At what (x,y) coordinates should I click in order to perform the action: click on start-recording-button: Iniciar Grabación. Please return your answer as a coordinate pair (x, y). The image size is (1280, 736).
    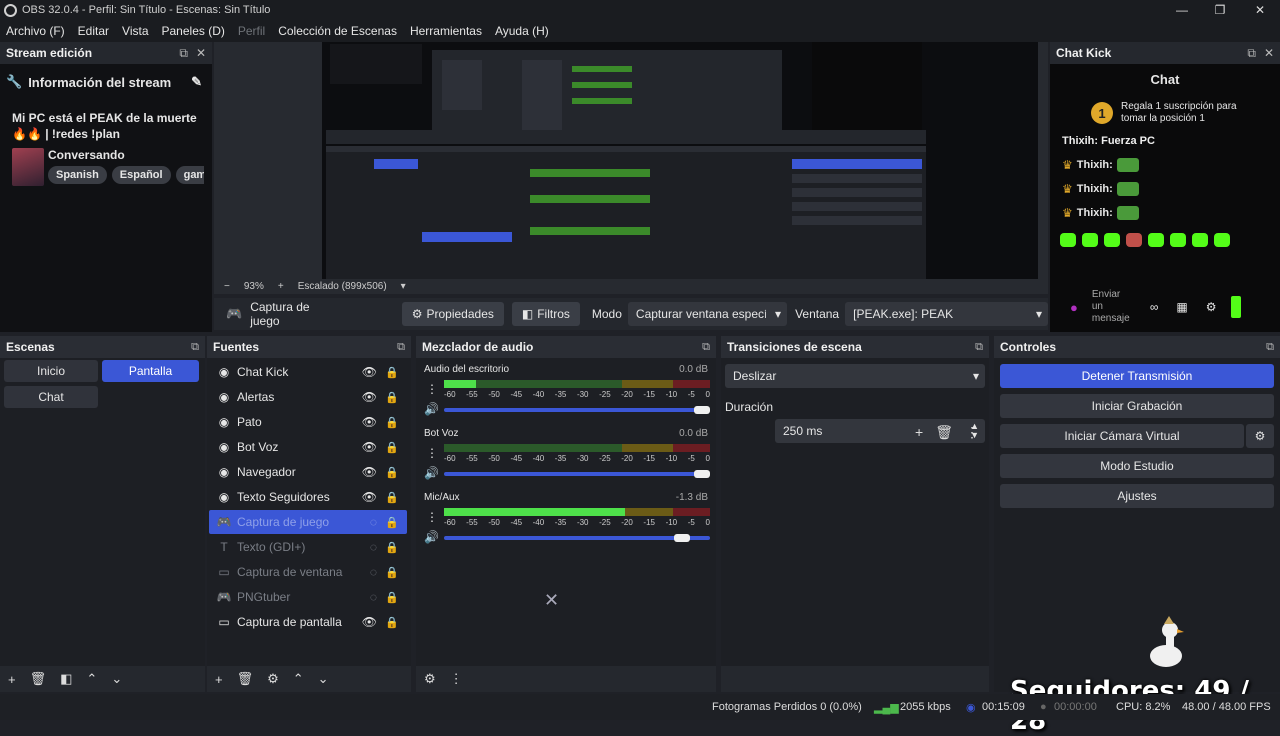
    Looking at the image, I should click on (1137, 406).